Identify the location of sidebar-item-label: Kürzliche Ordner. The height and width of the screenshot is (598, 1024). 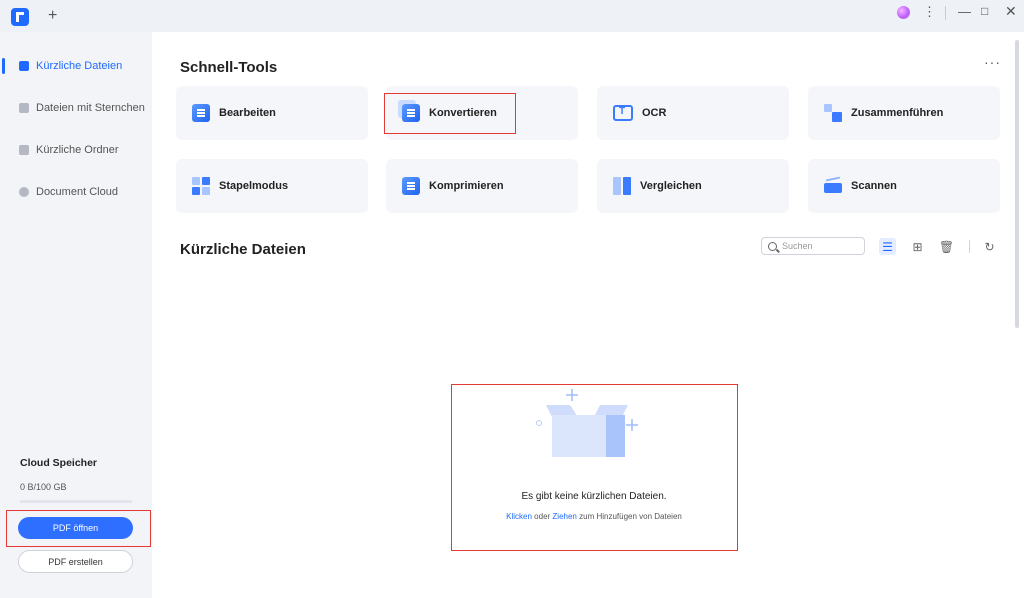
(77, 150).